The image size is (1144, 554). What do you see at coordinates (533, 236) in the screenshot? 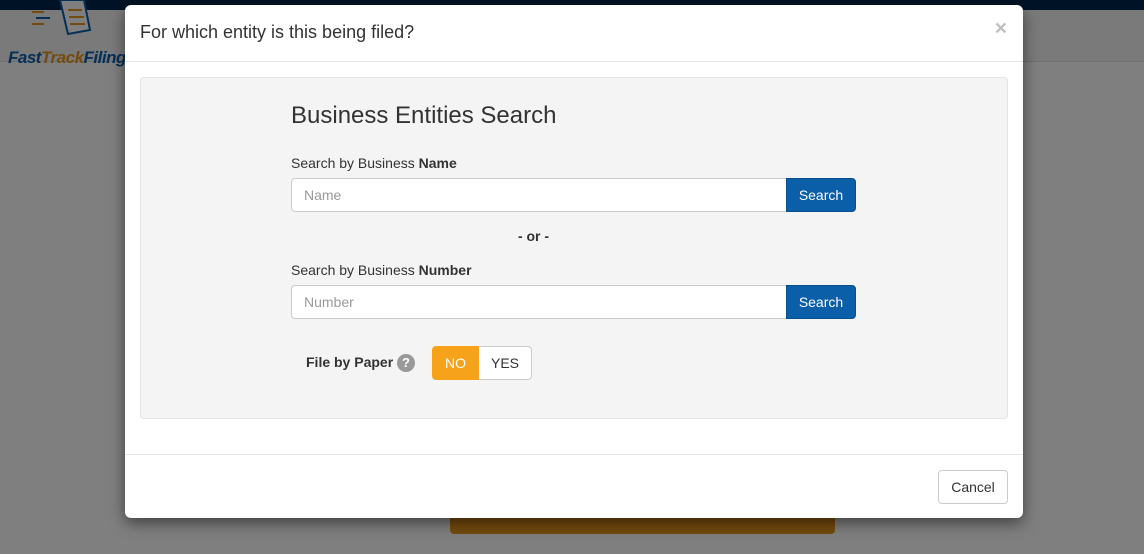
I see `or-divider: - or -` at bounding box center [533, 236].